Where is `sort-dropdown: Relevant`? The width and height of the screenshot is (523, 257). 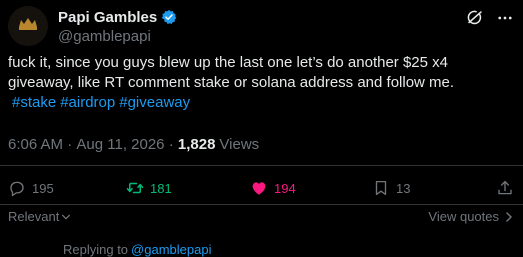 sort-dropdown: Relevant is located at coordinates (39, 216).